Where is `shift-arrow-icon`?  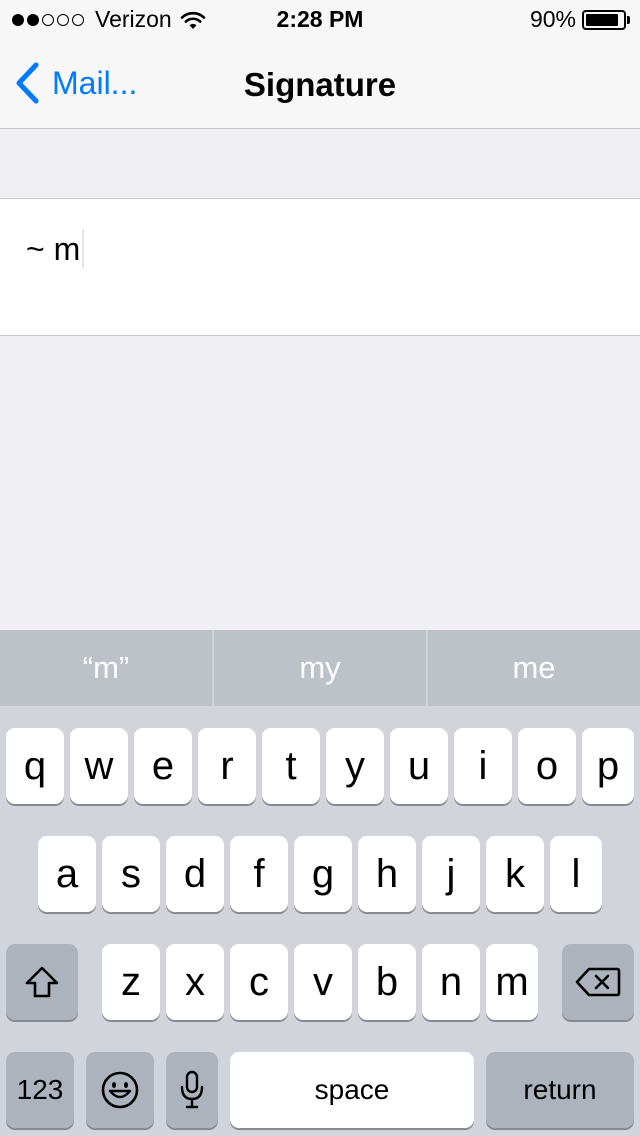
shift-arrow-icon is located at coordinates (42, 982).